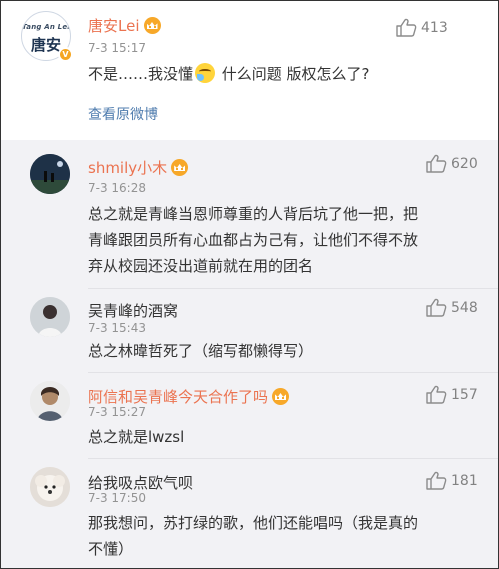  Describe the element at coordinates (464, 481) in the screenshot. I see `like-count: 181` at that location.